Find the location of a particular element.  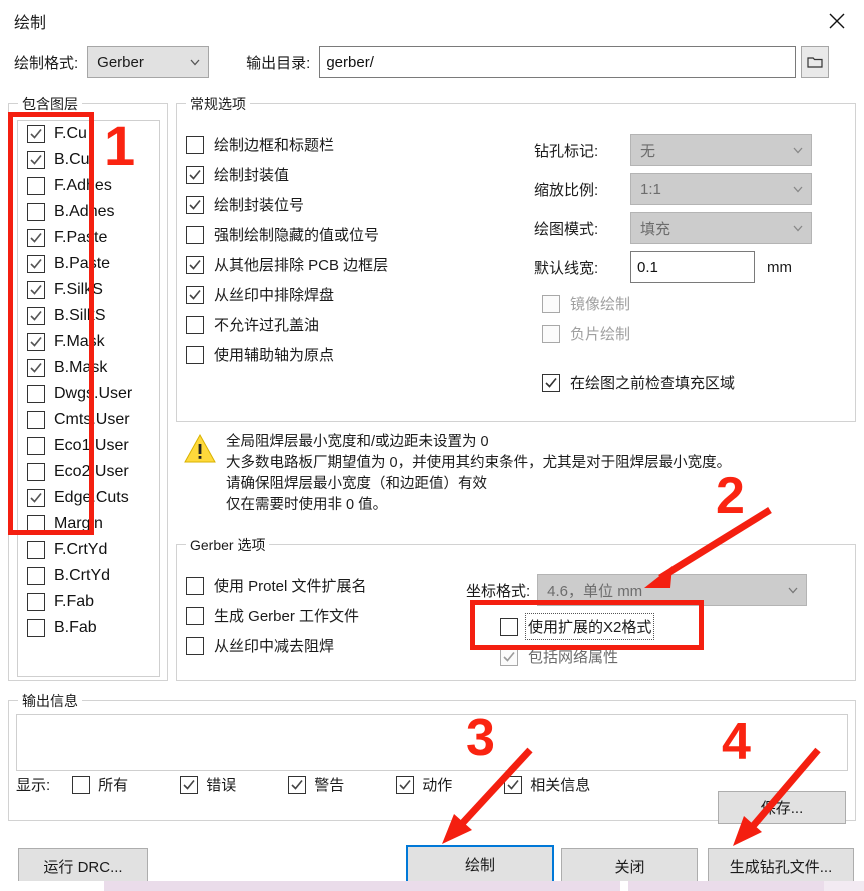

general-option-checkbox: 使用辅助轴为原点 is located at coordinates (351, 354).